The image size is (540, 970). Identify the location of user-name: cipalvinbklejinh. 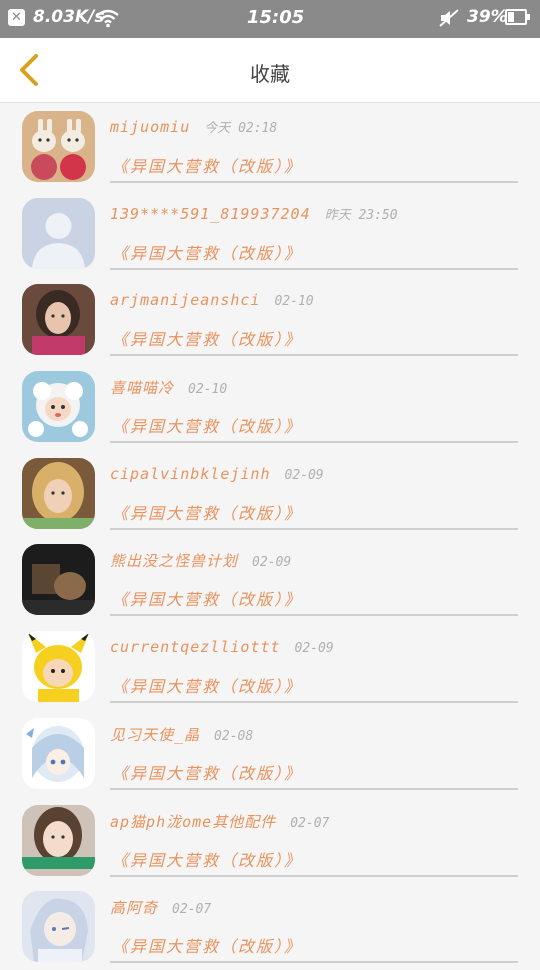
(190, 474).